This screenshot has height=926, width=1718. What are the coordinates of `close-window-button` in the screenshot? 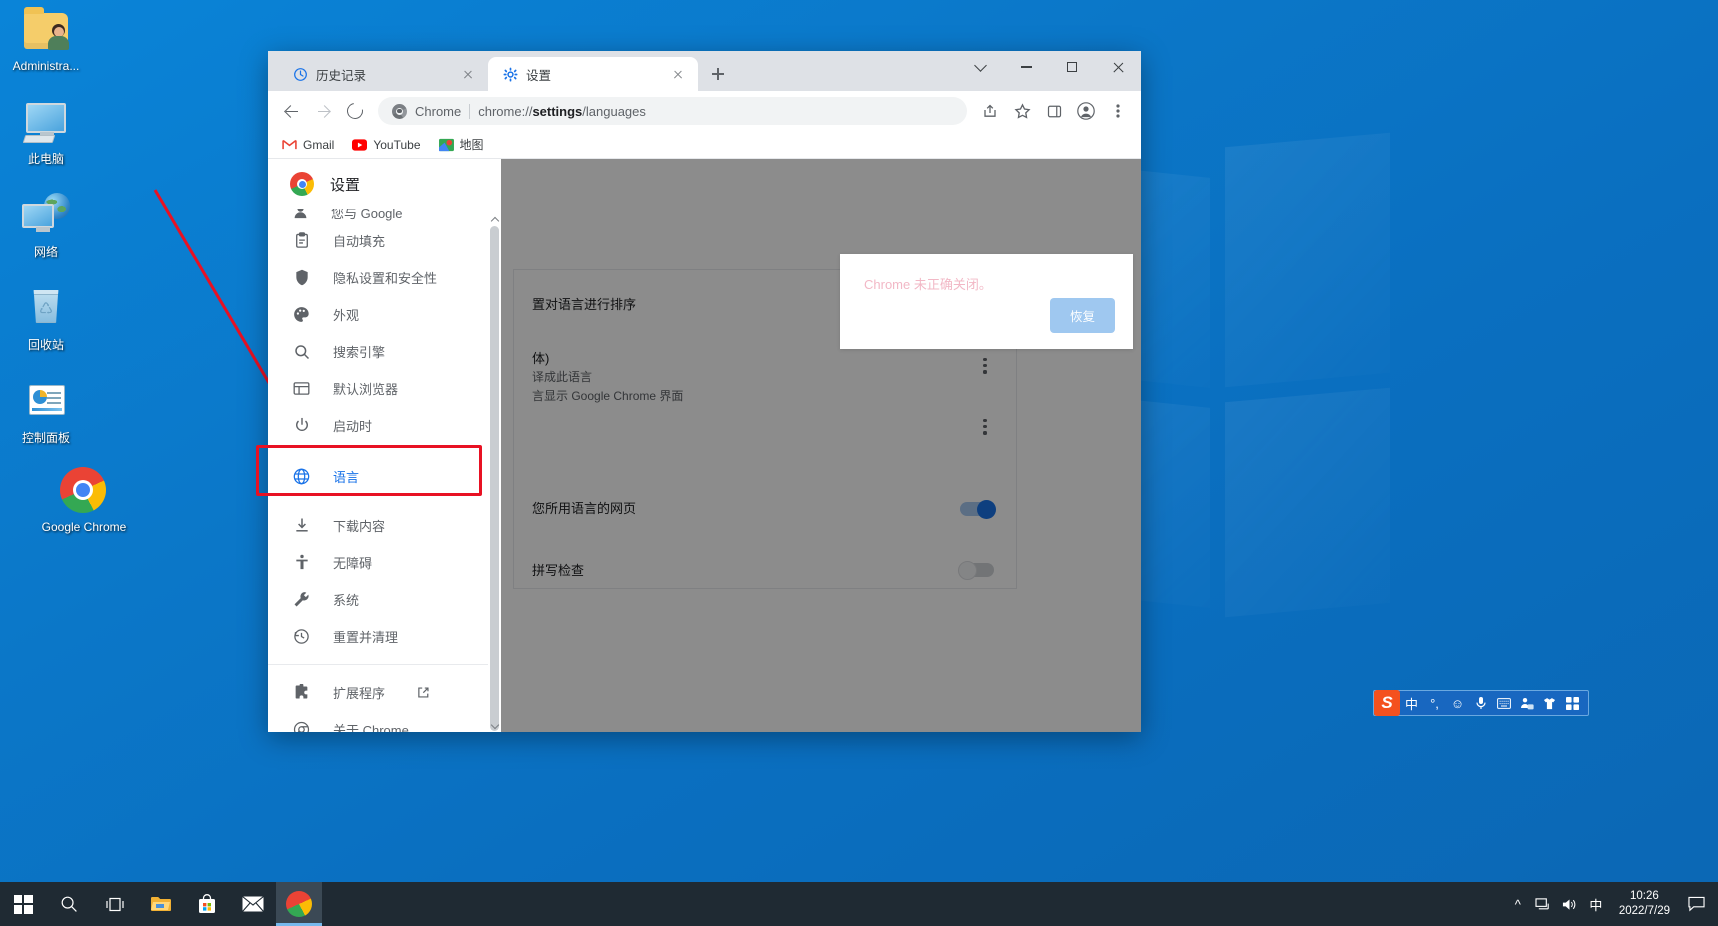 It's located at (1118, 67).